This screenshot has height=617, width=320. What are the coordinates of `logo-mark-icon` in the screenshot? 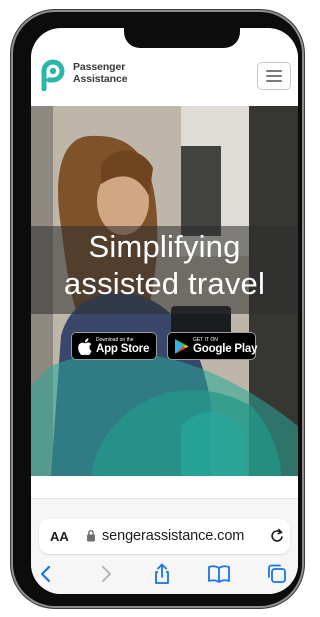 It's located at (53, 75).